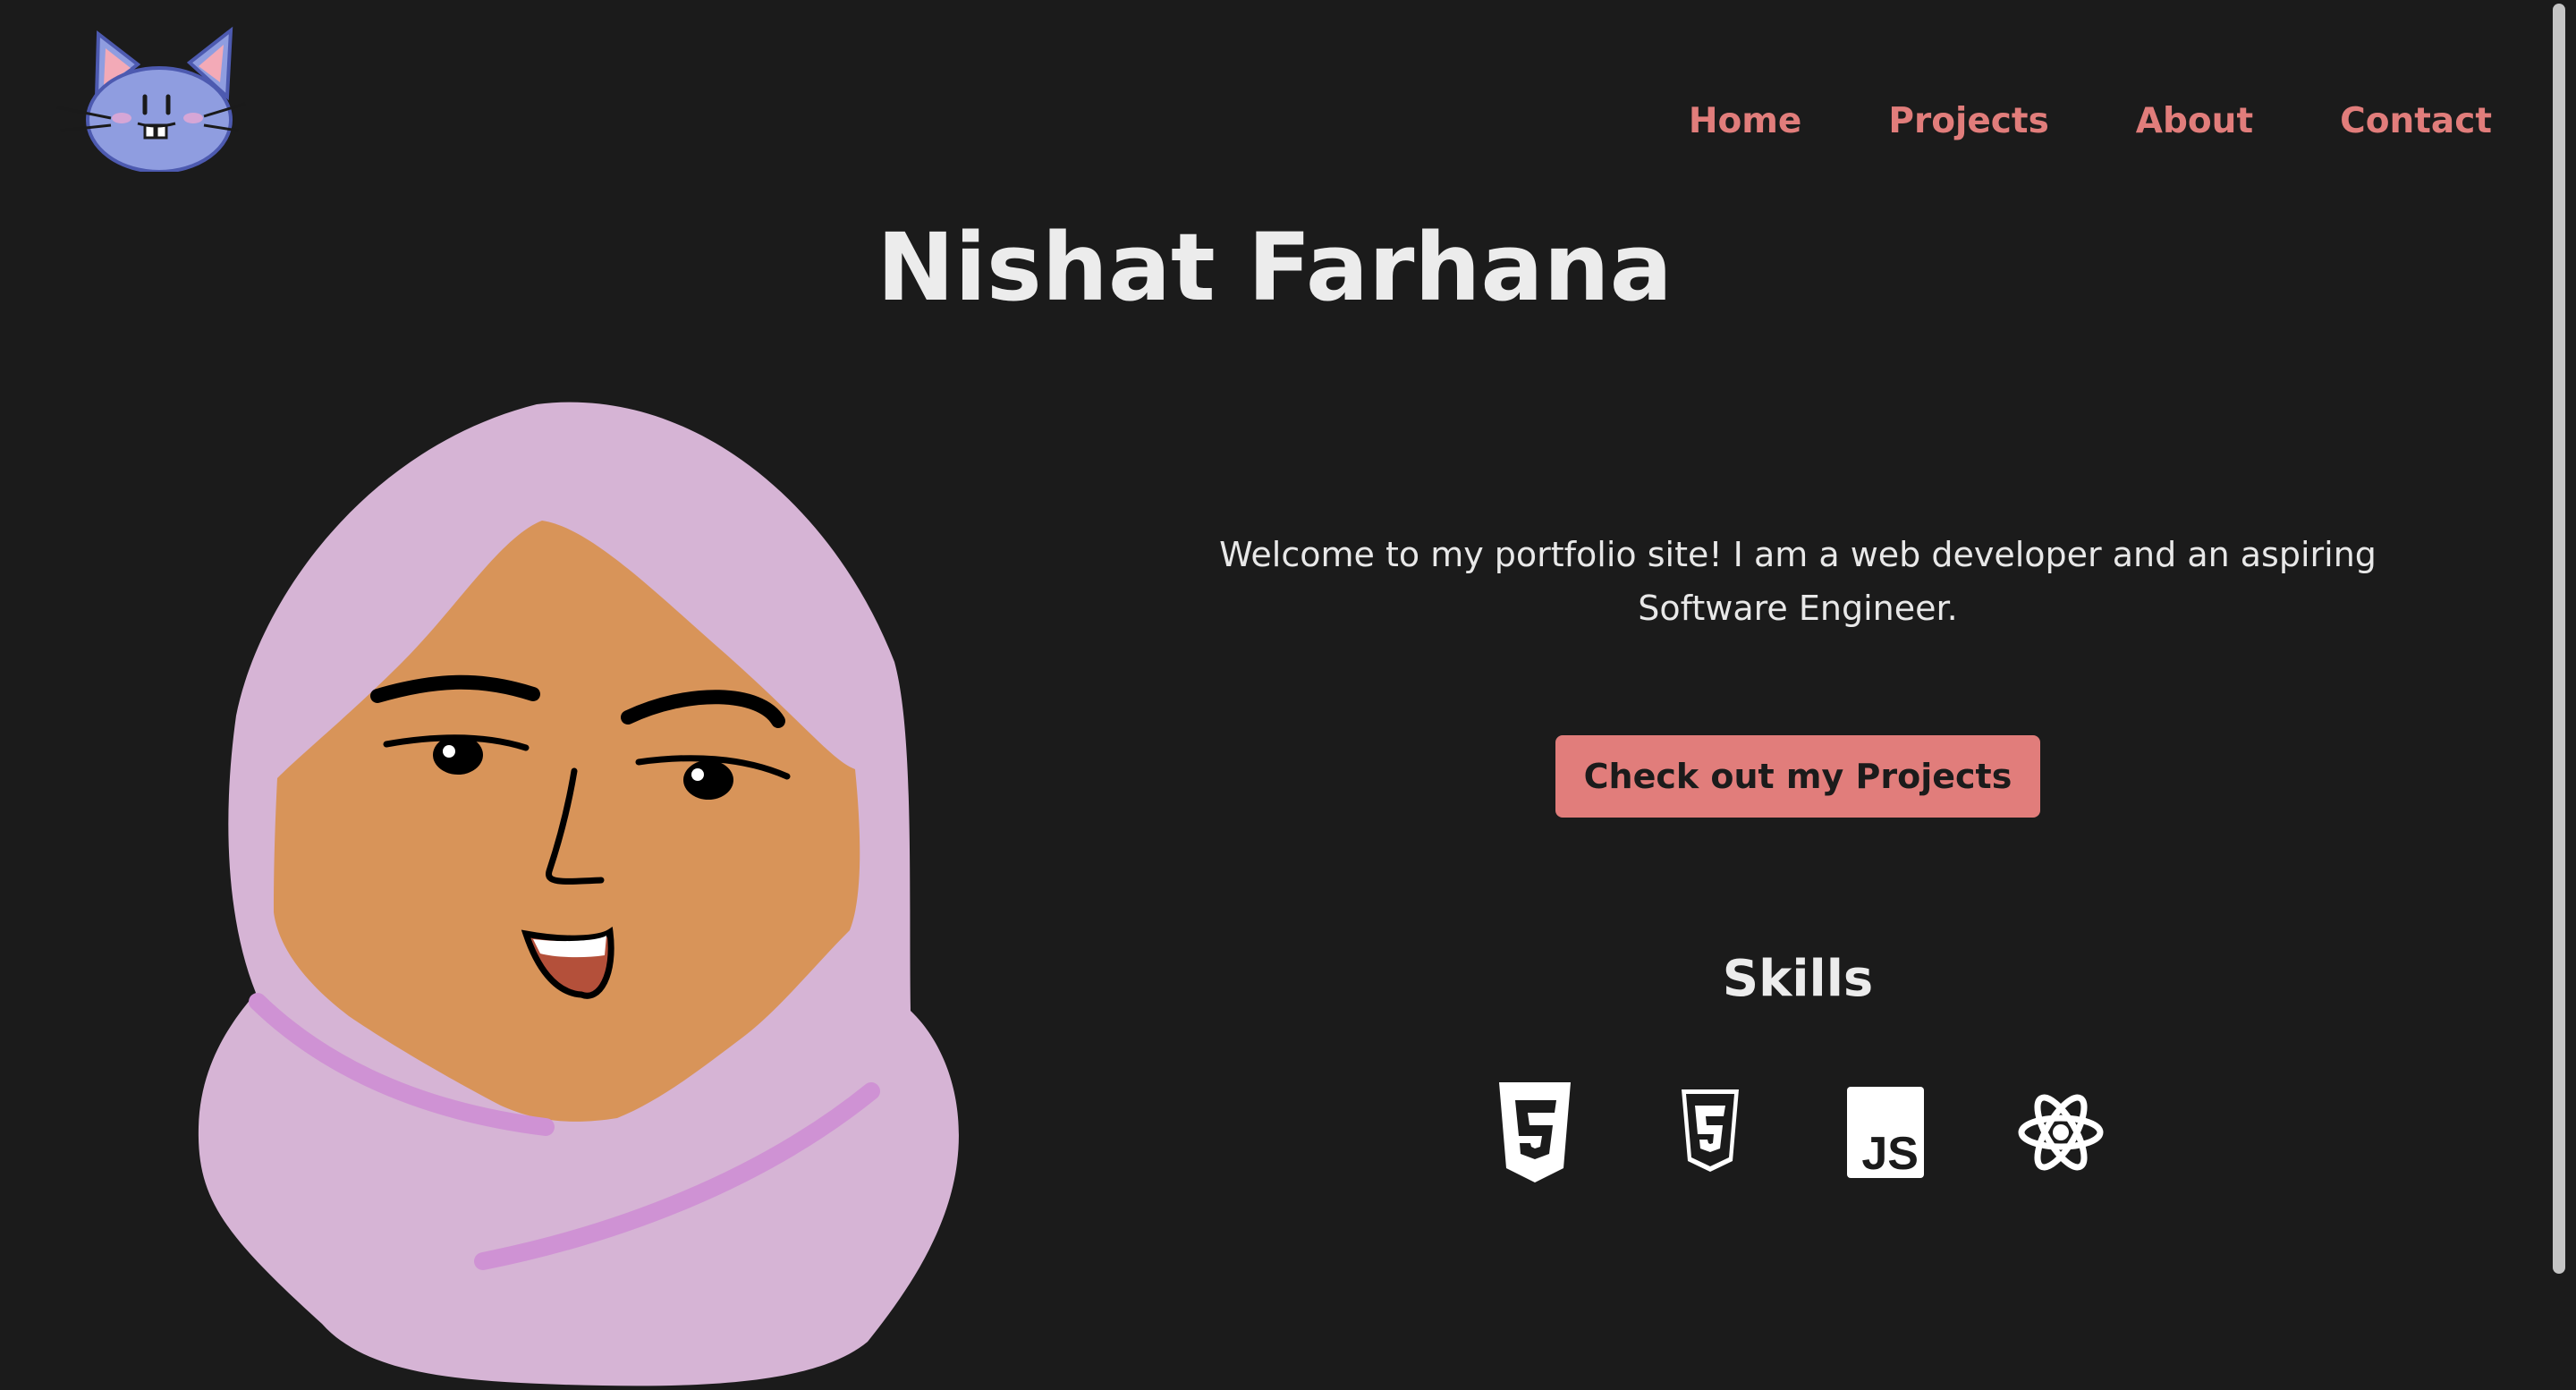 This screenshot has height=1390, width=2576. I want to click on main-nav: Home Projects About Contact, so click(2047, 122).